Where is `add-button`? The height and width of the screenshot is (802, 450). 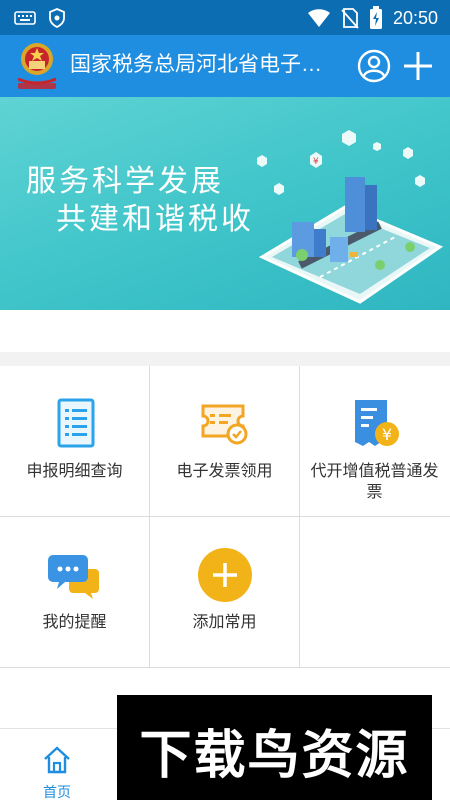 add-button is located at coordinates (418, 66).